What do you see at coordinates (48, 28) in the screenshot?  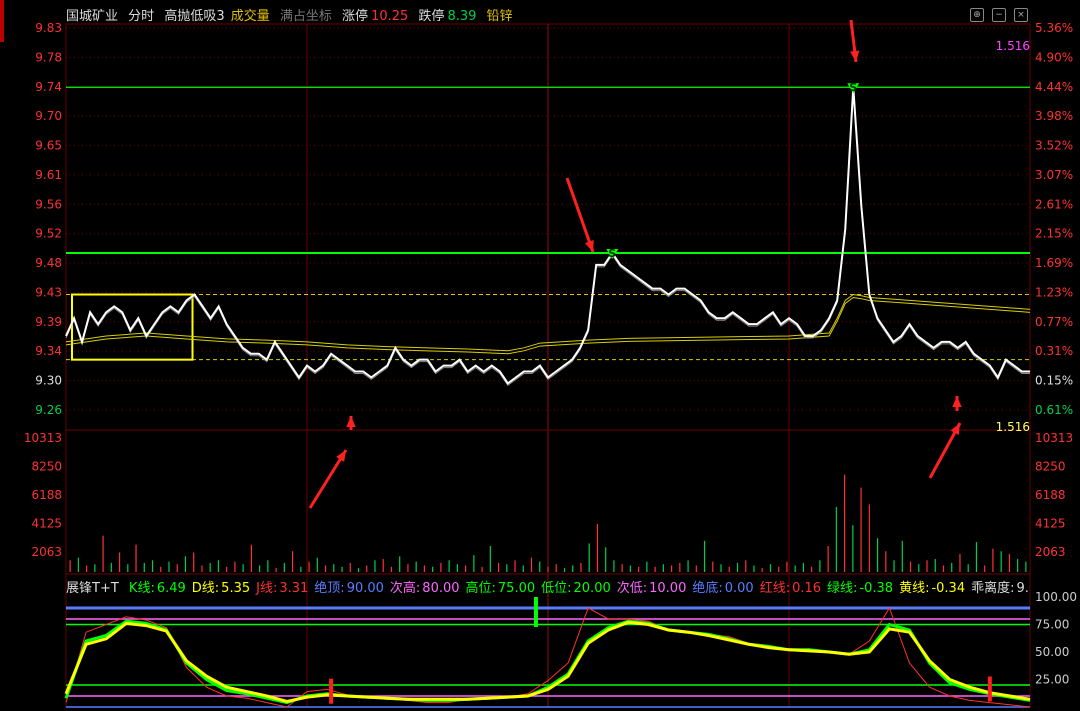 I see `y-tick-label: 9.83` at bounding box center [48, 28].